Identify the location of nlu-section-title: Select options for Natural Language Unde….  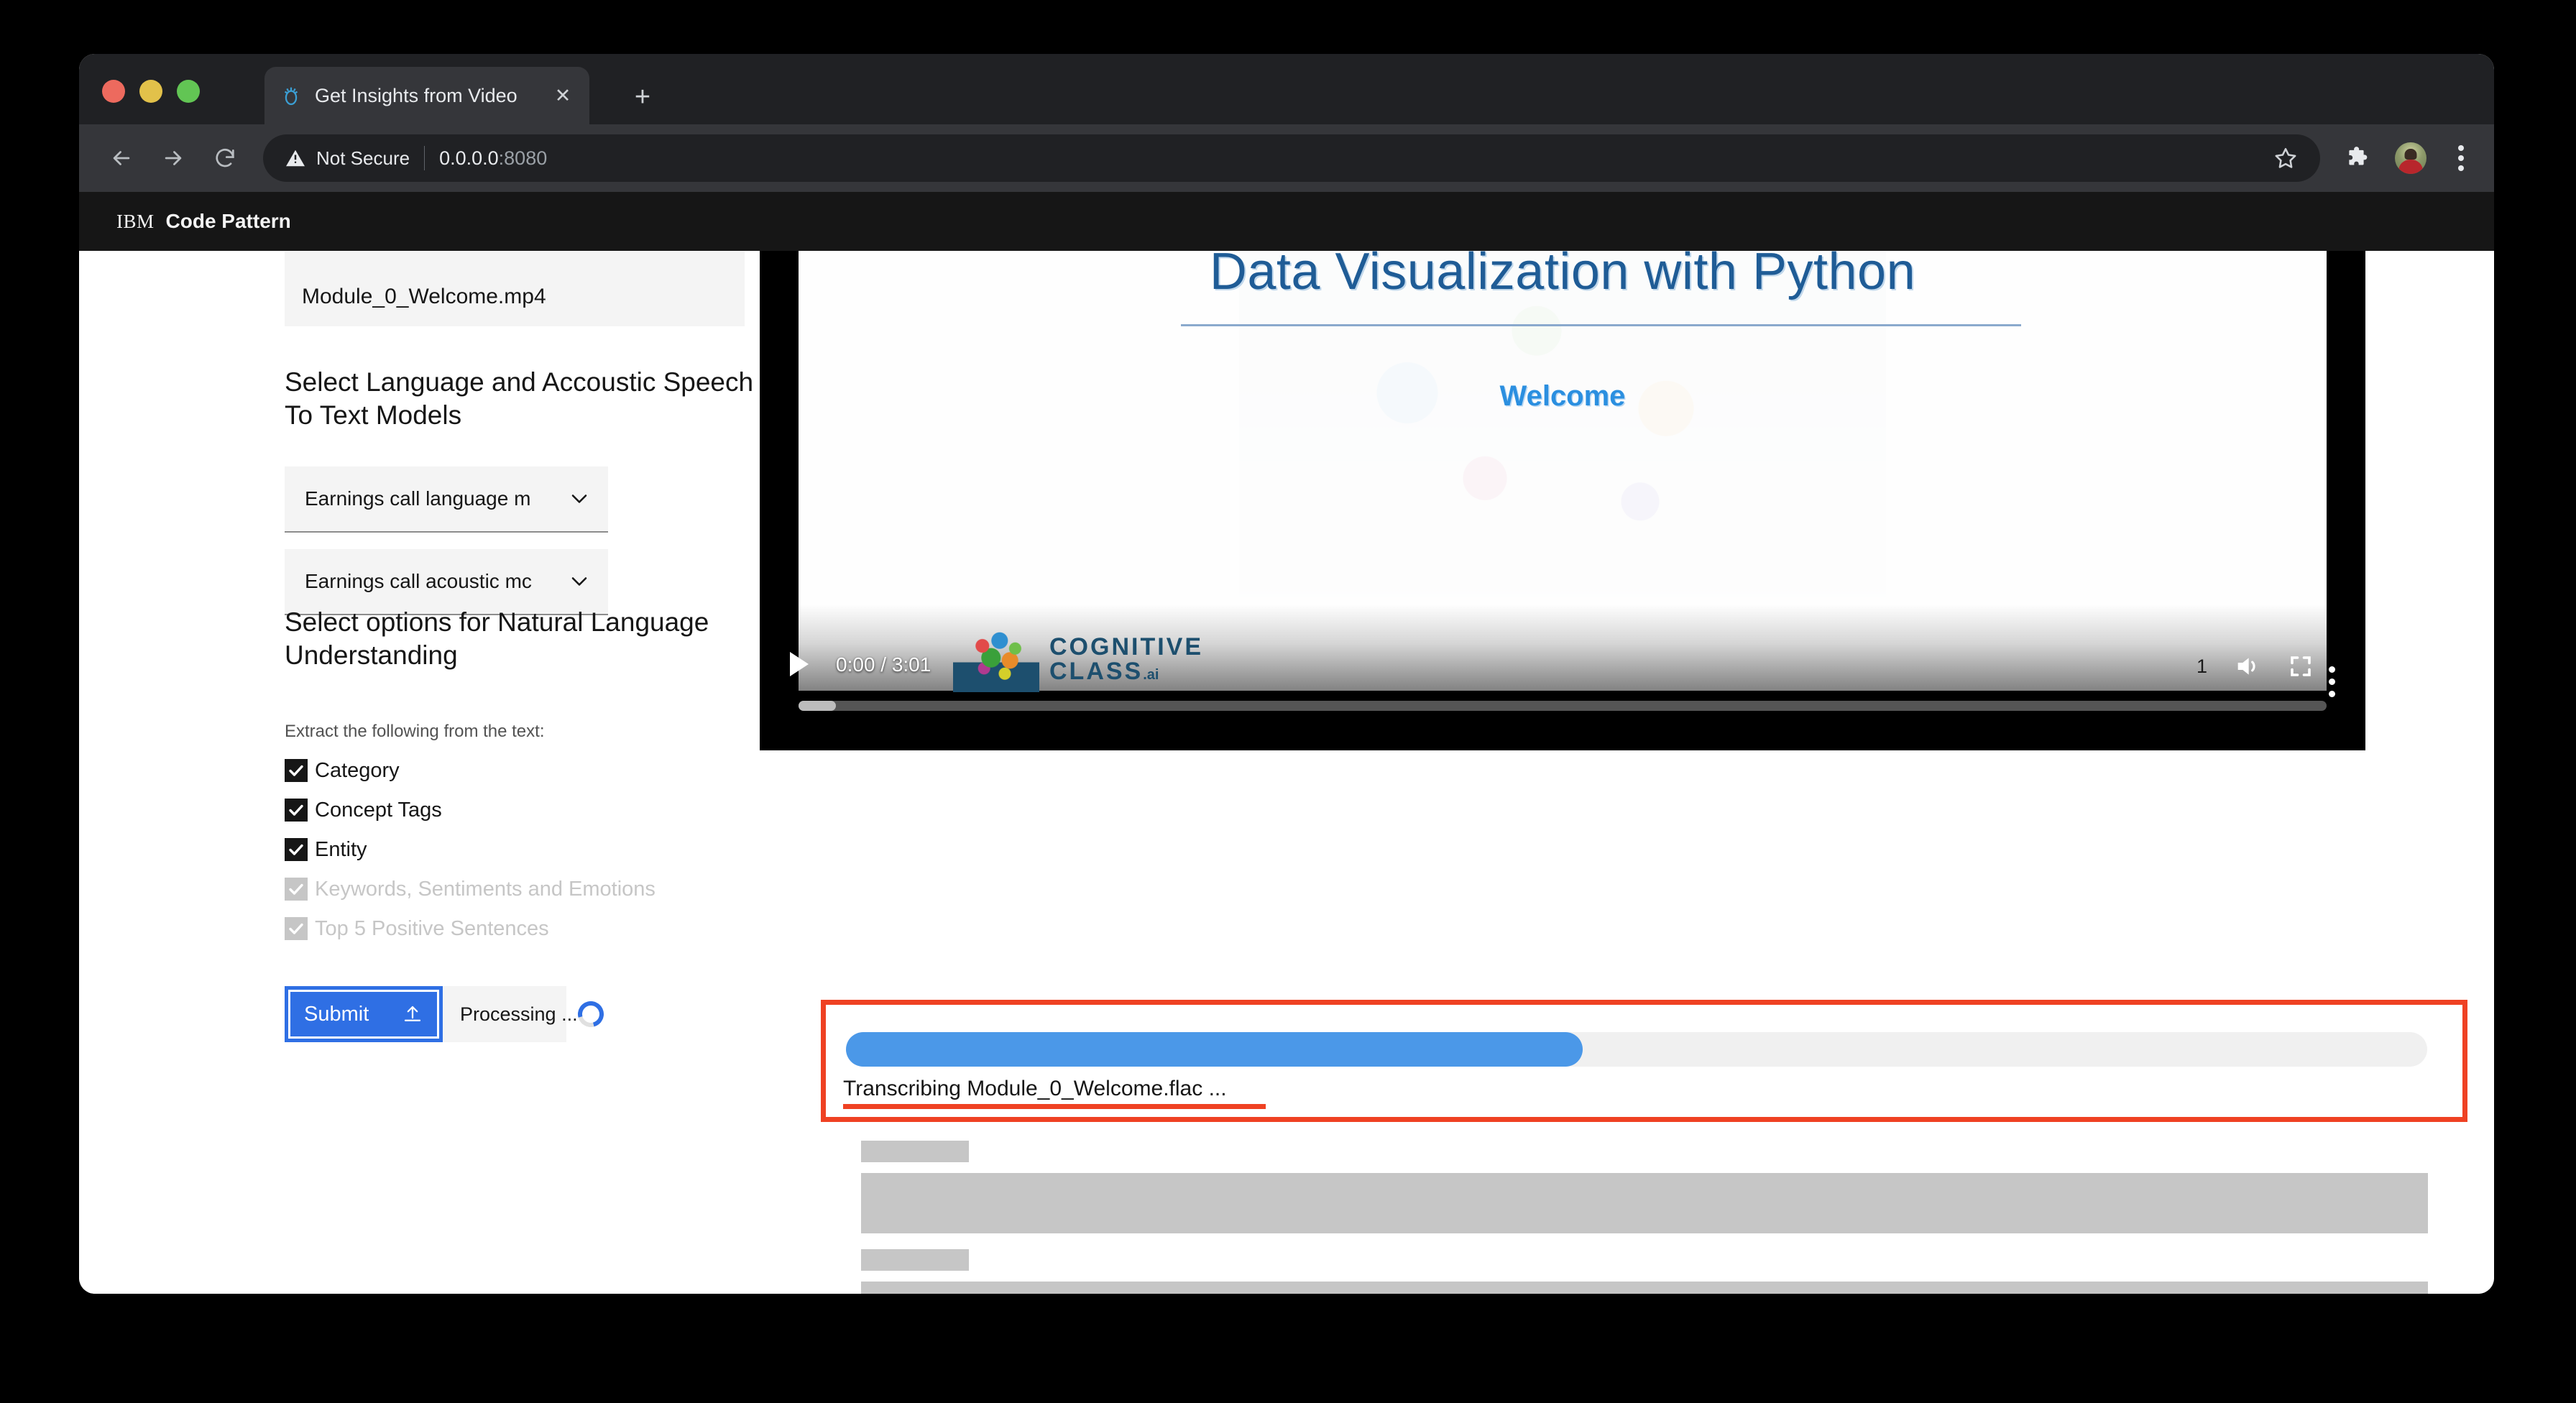
(497, 639).